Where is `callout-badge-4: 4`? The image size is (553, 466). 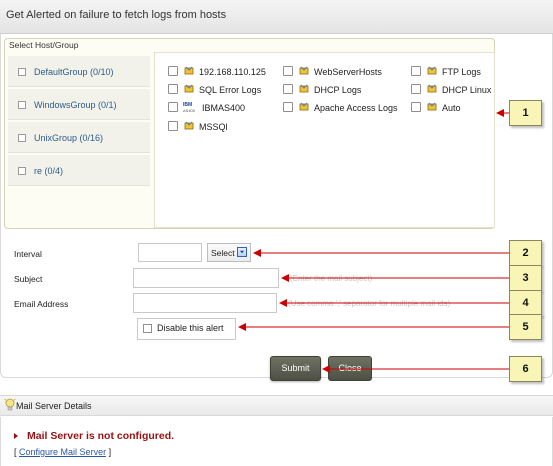 callout-badge-4: 4 is located at coordinates (525, 303).